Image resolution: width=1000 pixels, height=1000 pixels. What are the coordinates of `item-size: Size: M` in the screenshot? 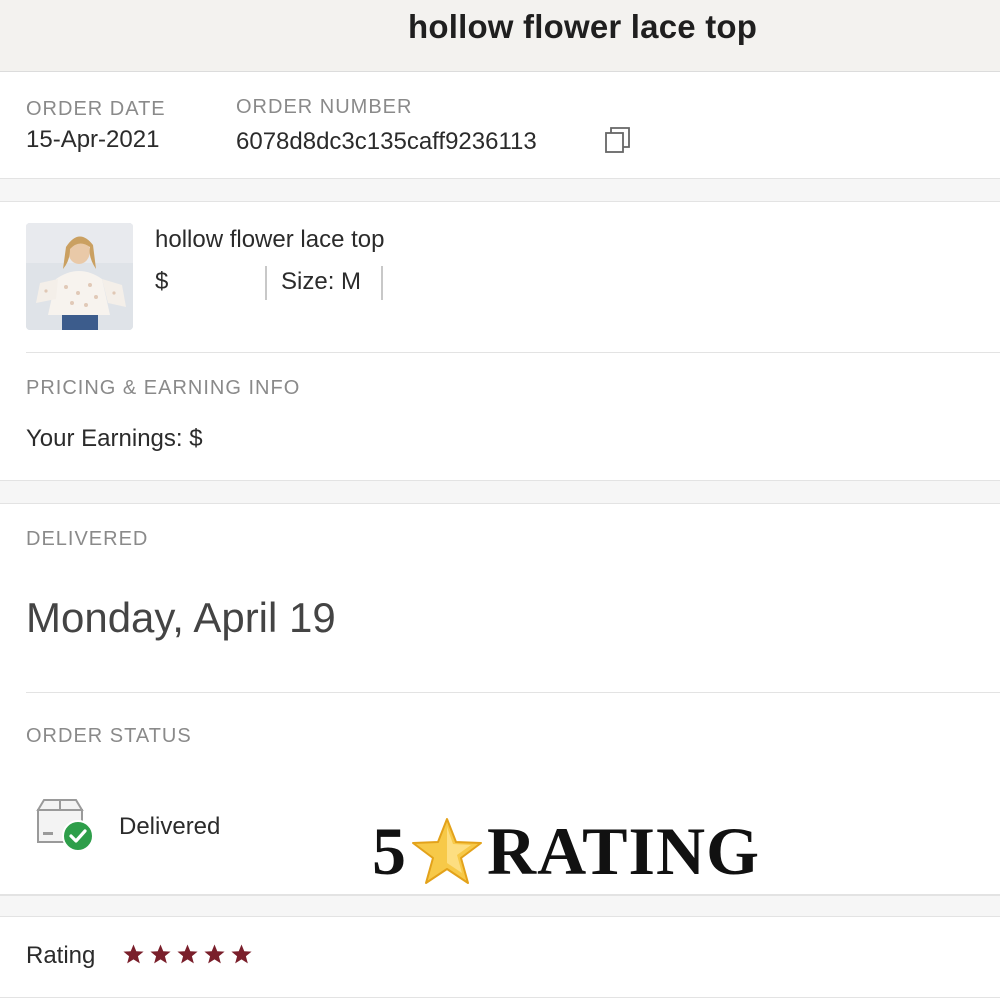 It's located at (321, 281).